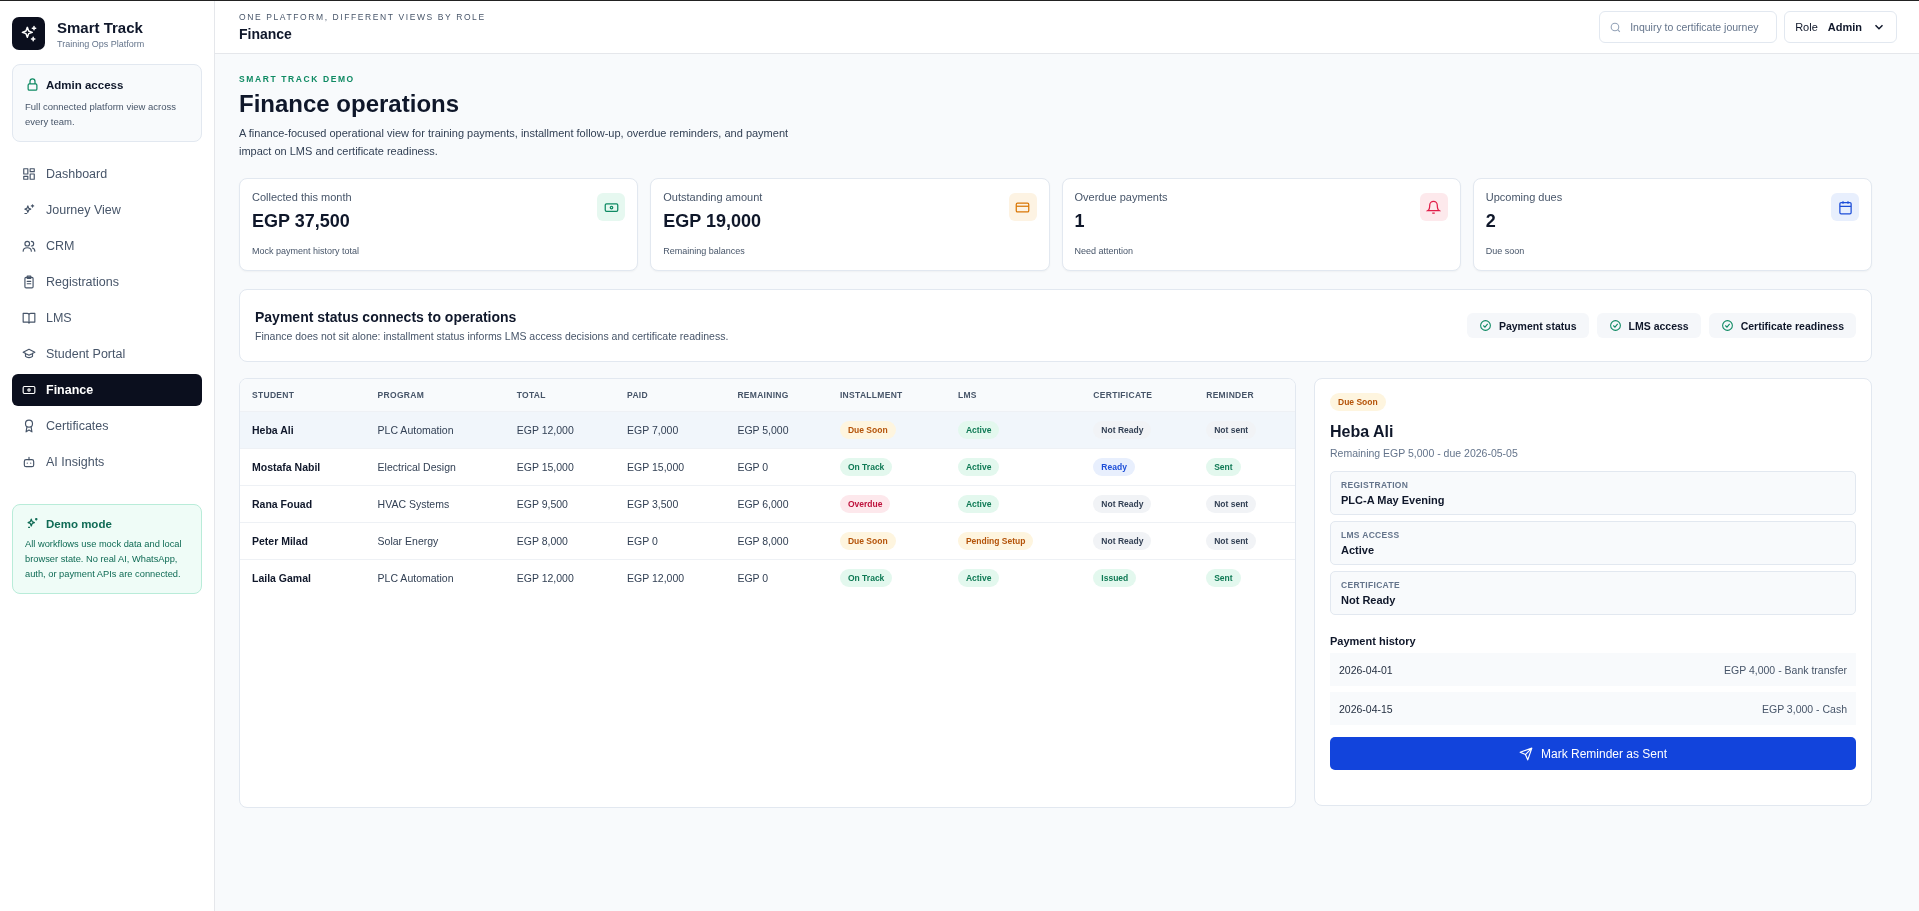 The height and width of the screenshot is (911, 1919). Describe the element at coordinates (1138, 395) in the screenshot. I see `column-header: CERTIFICATE` at that location.